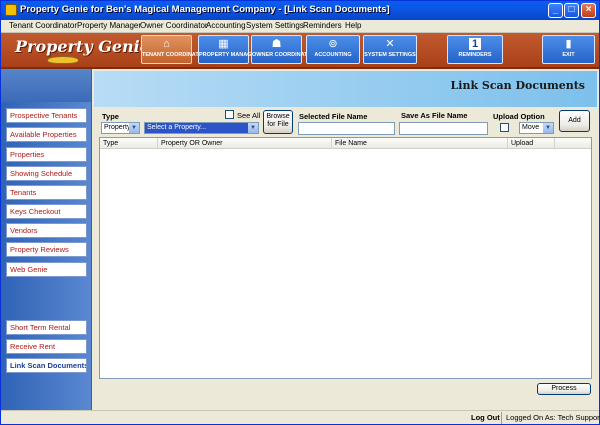  What do you see at coordinates (553, 417) in the screenshot?
I see `logged-on-status: Logged On As: Tech Support` at bounding box center [553, 417].